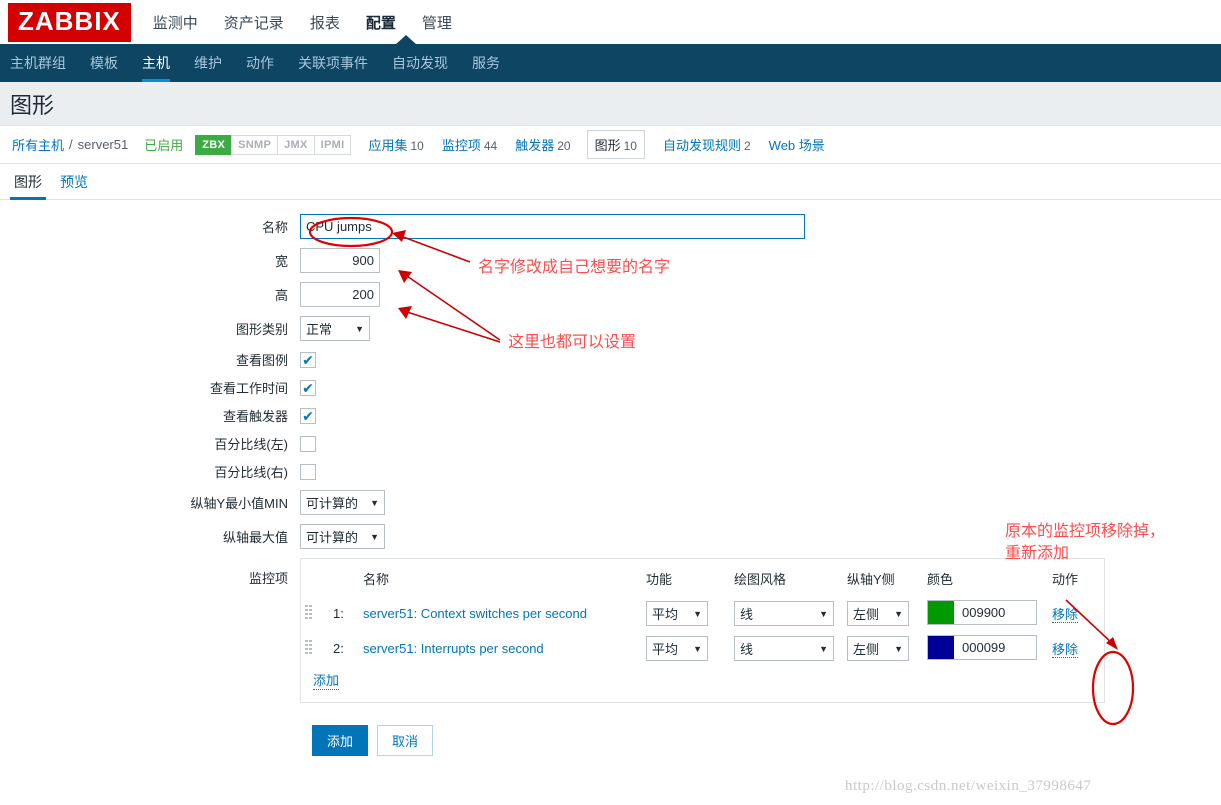  What do you see at coordinates (630, 146) in the screenshot?
I see `breadcrumb-graphs-count: 10` at bounding box center [630, 146].